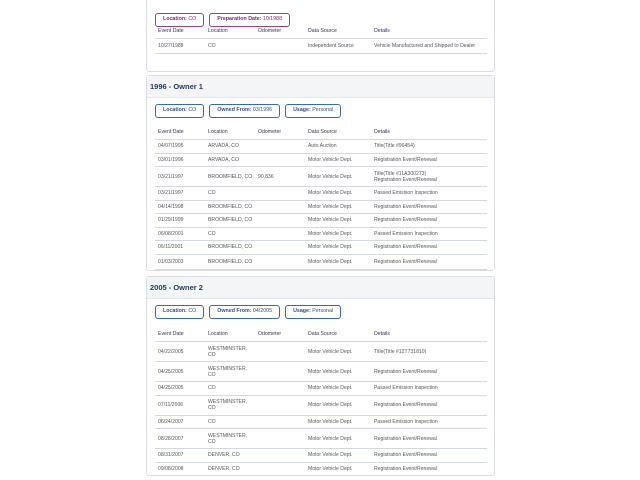 The width and height of the screenshot is (640, 480). I want to click on chip-label: Owned From:, so click(234, 311).